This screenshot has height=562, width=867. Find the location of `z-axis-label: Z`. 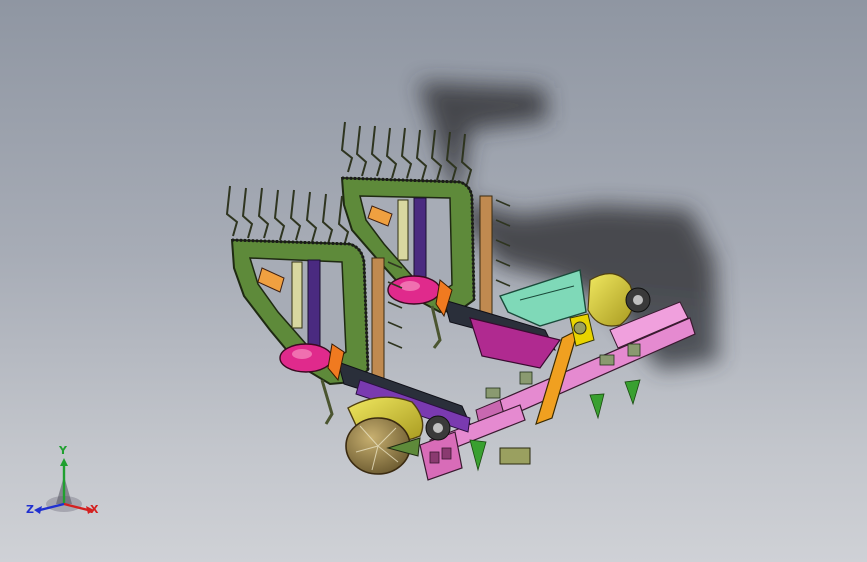

z-axis-label: Z is located at coordinates (30, 509).